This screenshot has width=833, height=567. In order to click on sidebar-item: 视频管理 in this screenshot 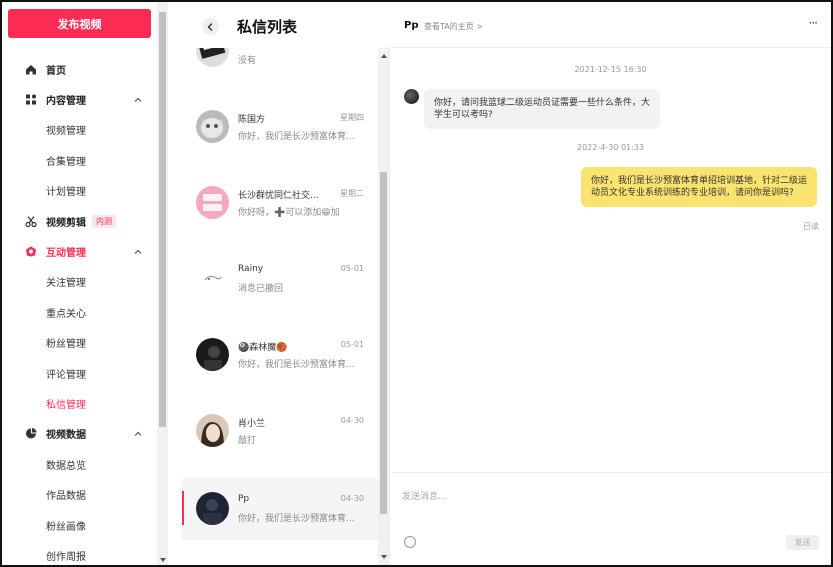, I will do `click(79, 130)`.